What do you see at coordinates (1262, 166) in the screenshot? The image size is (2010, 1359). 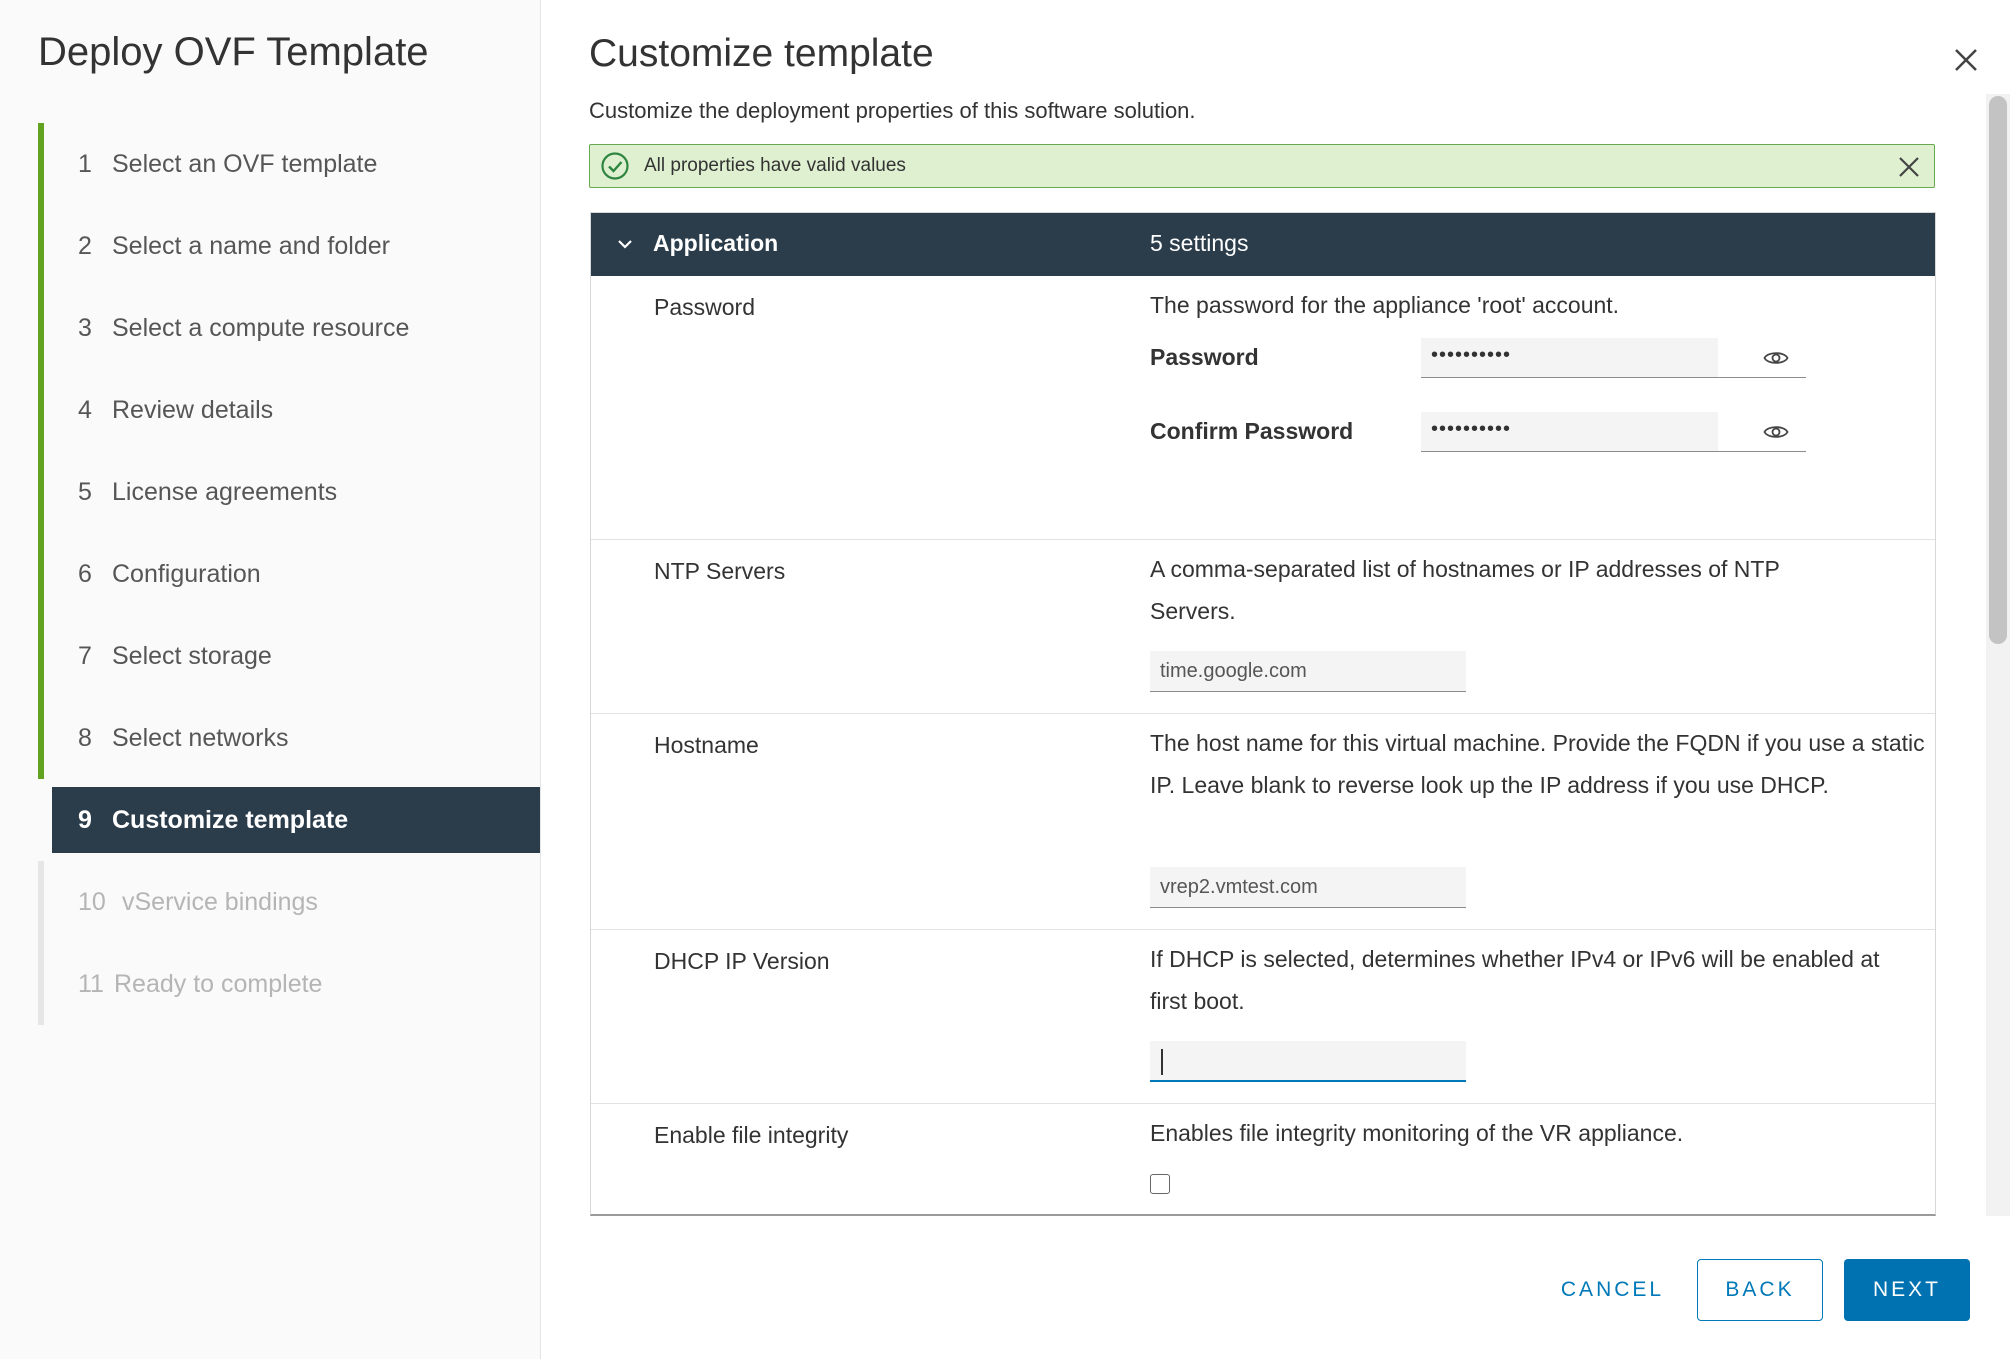 I see `validation-alert: All properties have valid values` at bounding box center [1262, 166].